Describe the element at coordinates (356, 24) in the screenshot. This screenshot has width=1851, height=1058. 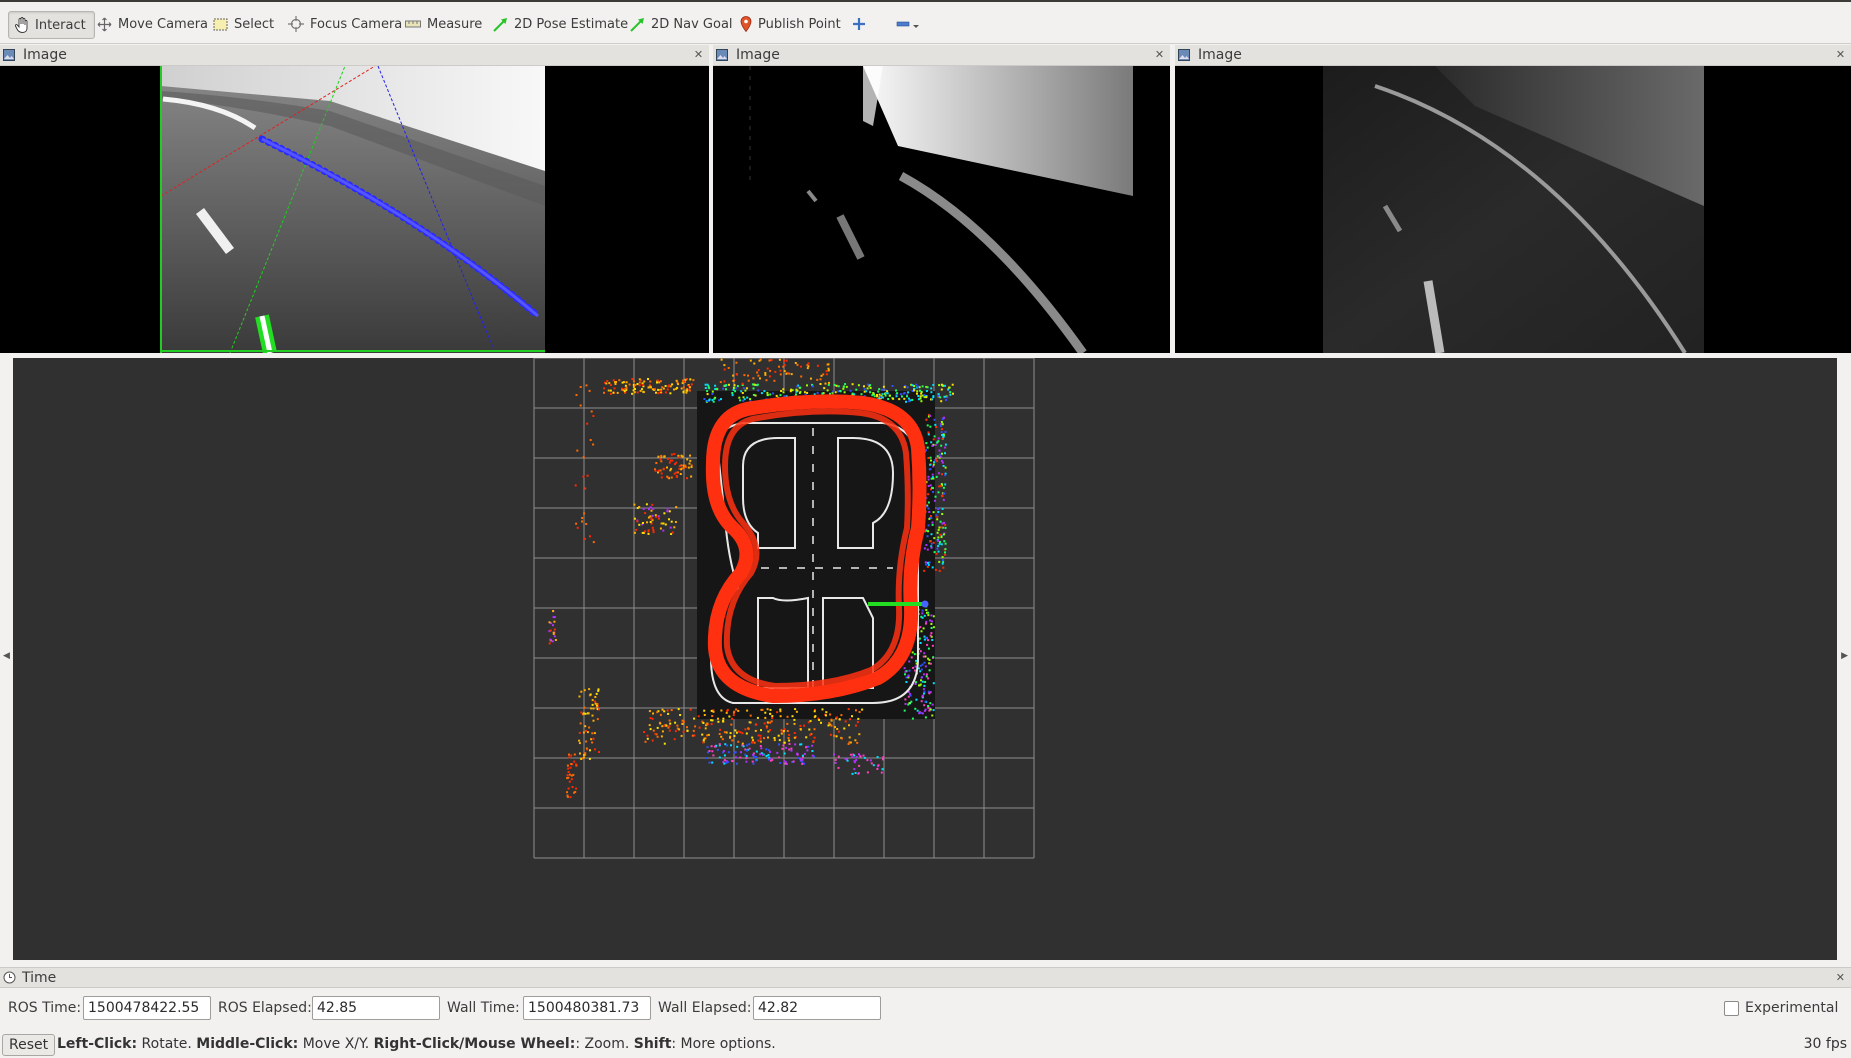
I see `focus-camera-tool-label: Focus Camera` at that location.